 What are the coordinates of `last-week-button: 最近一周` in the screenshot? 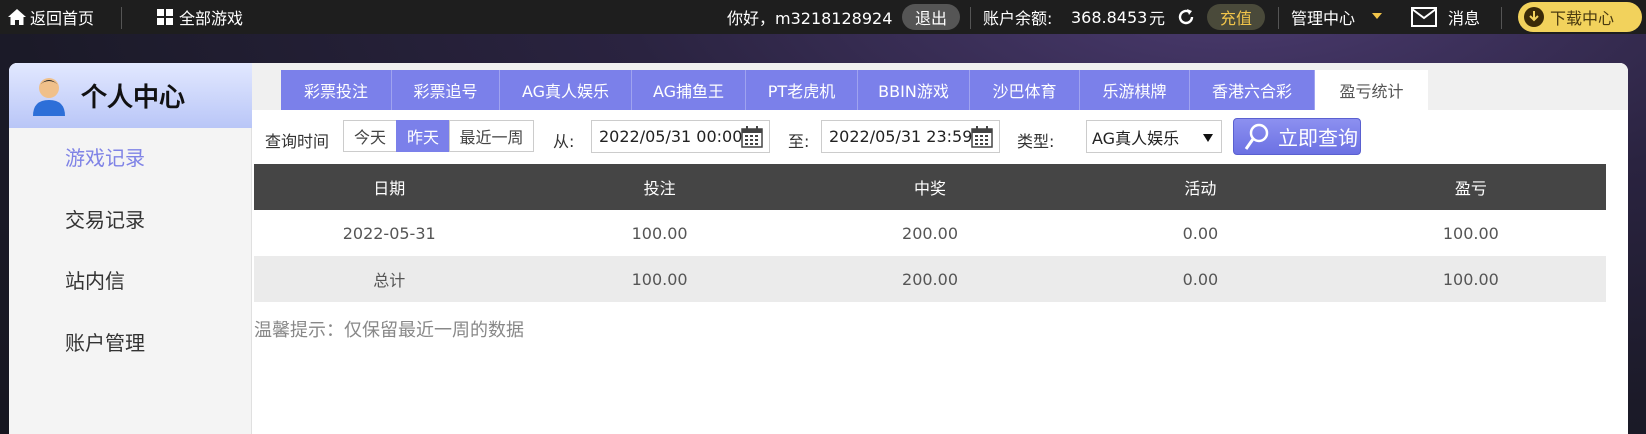 It's located at (491, 136).